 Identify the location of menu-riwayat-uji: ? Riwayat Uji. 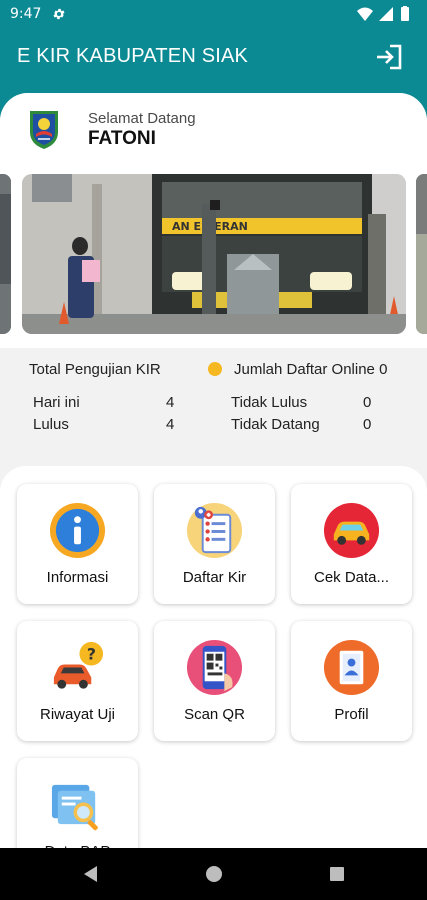
(77, 681).